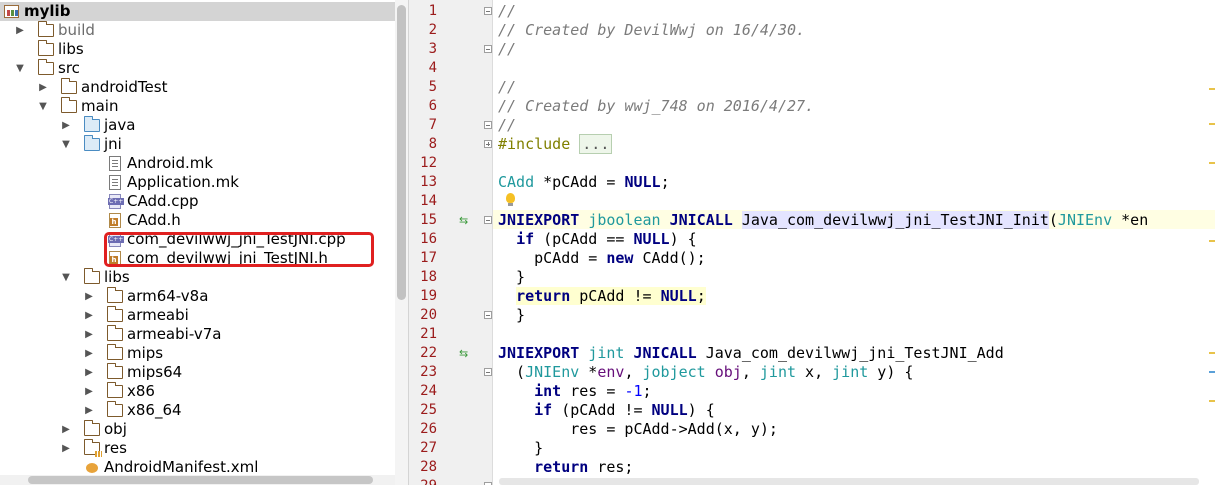 The image size is (1215, 485). What do you see at coordinates (11, 11) in the screenshot?
I see `module-icon` at bounding box center [11, 11].